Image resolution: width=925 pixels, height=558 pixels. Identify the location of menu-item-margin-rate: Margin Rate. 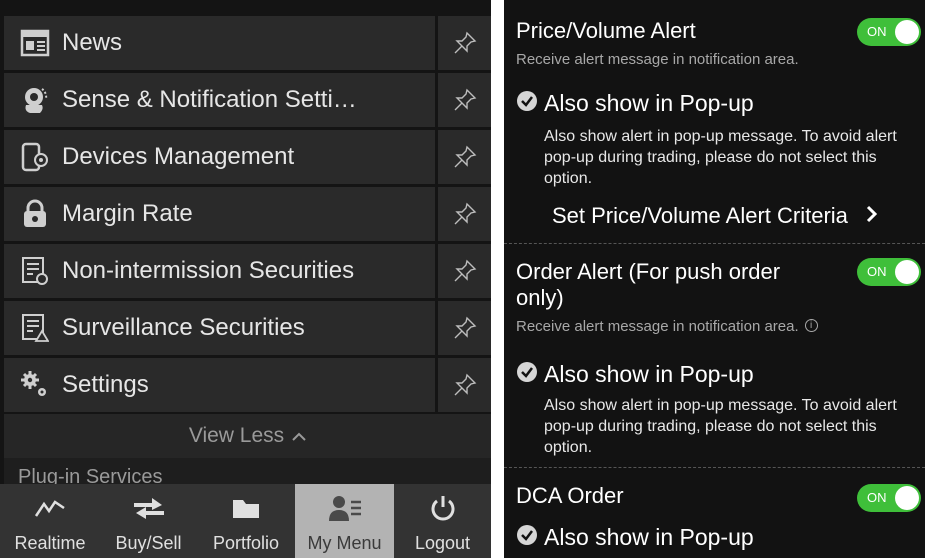
(247, 214).